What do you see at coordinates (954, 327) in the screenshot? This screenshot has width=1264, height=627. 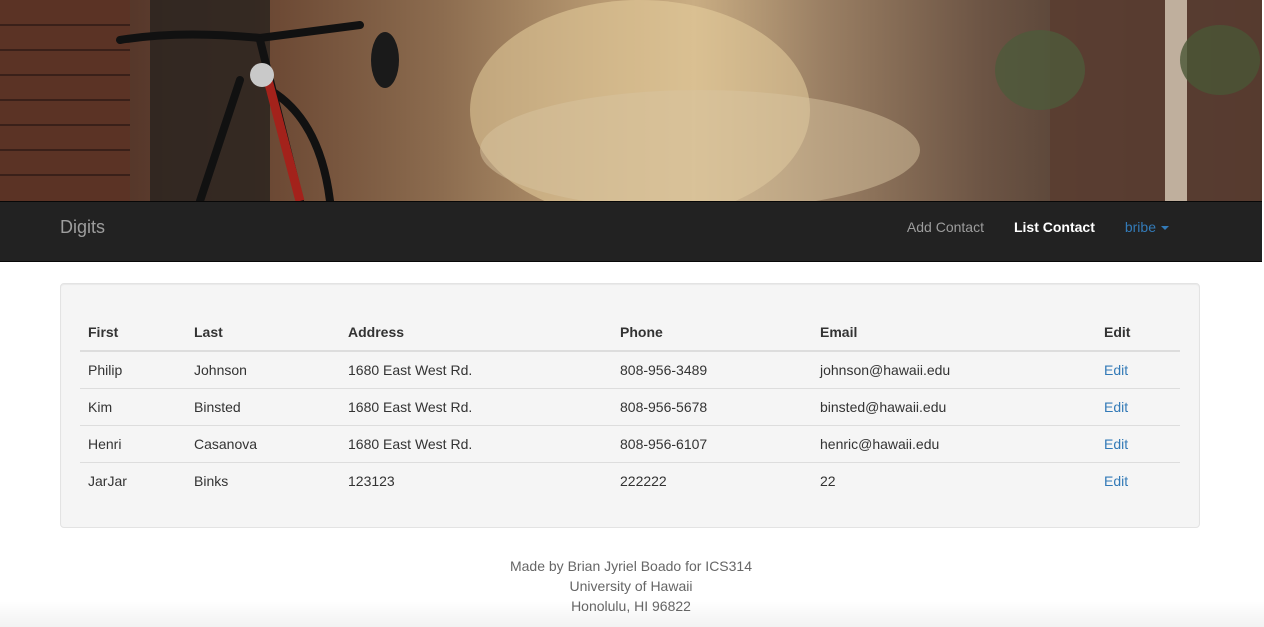 I see `header-email: Email` at bounding box center [954, 327].